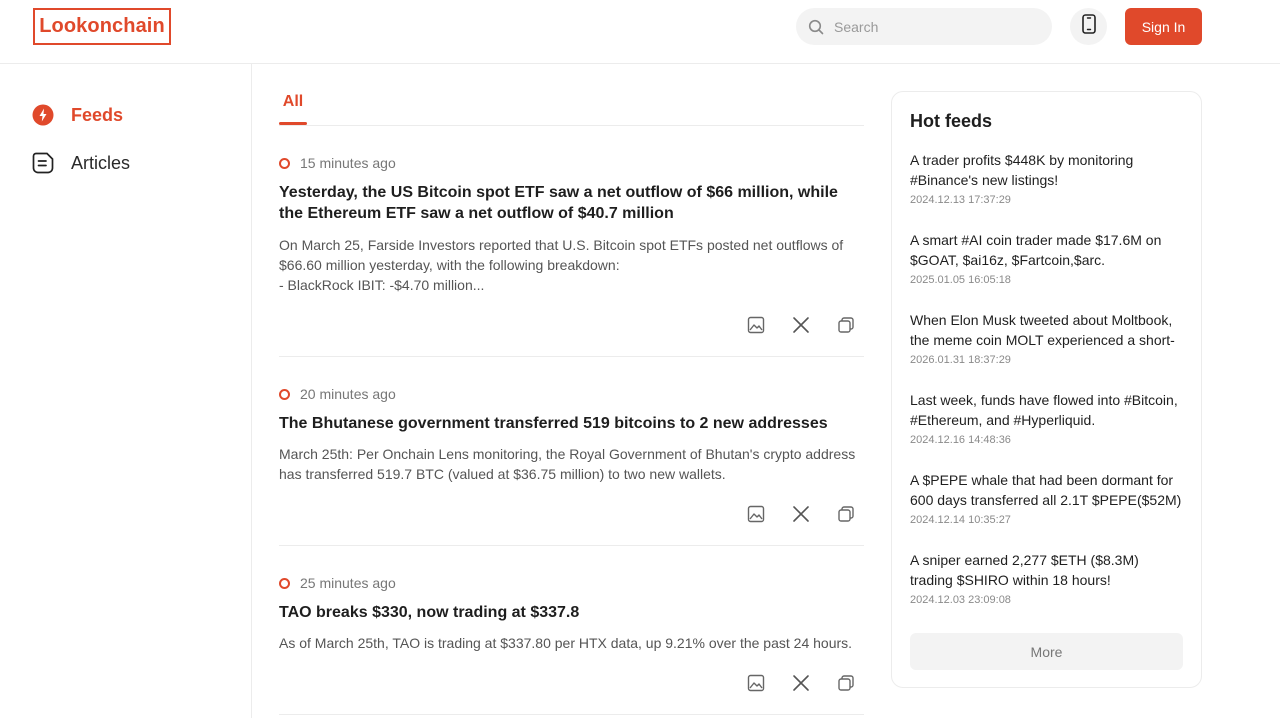 This screenshot has height=718, width=1280. What do you see at coordinates (960, 200) in the screenshot?
I see `hot-feed-date: 2024.12.13 17:37:29` at bounding box center [960, 200].